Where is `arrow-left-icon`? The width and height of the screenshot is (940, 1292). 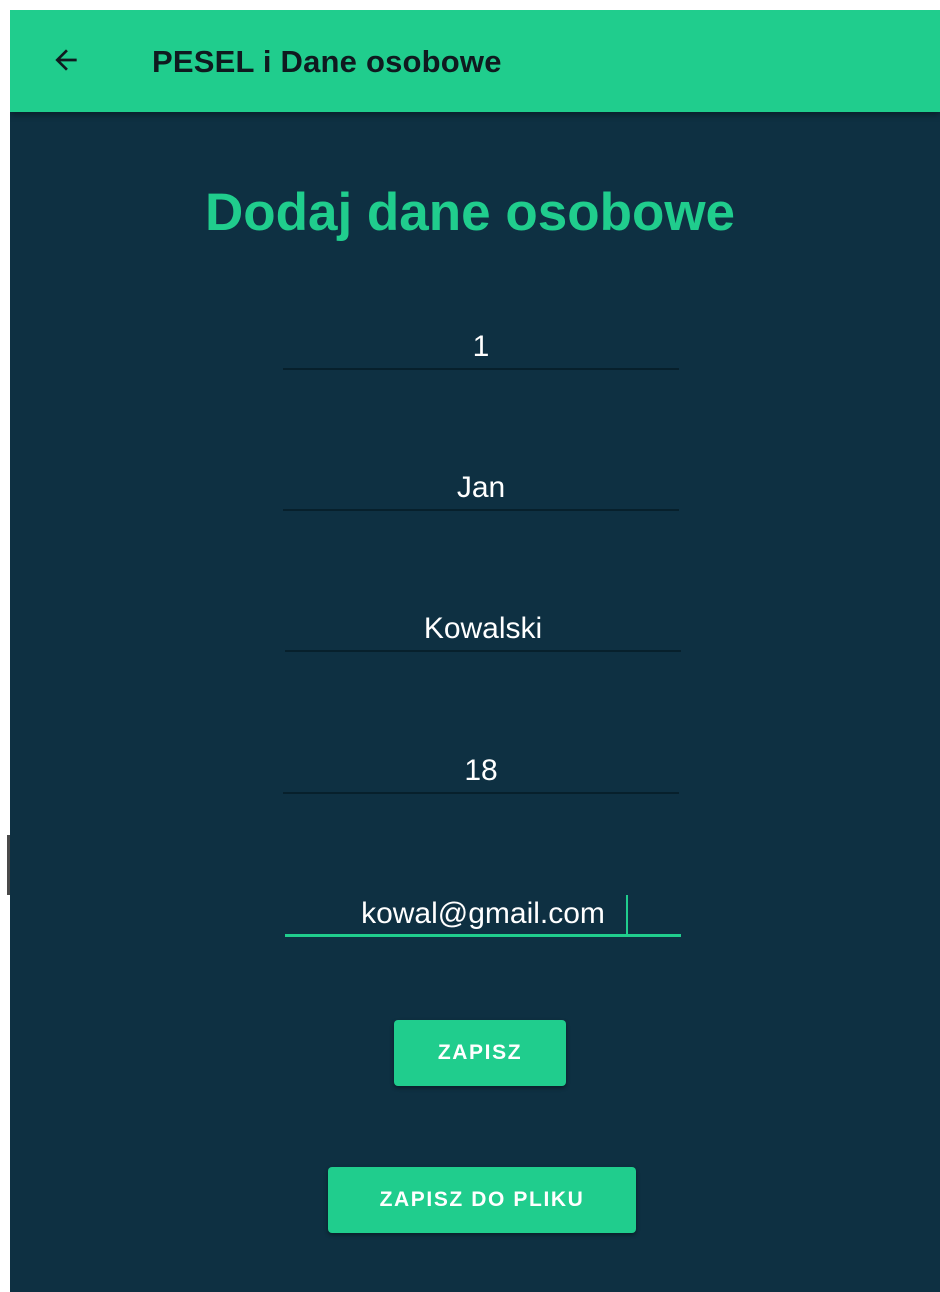 arrow-left-icon is located at coordinates (66, 60).